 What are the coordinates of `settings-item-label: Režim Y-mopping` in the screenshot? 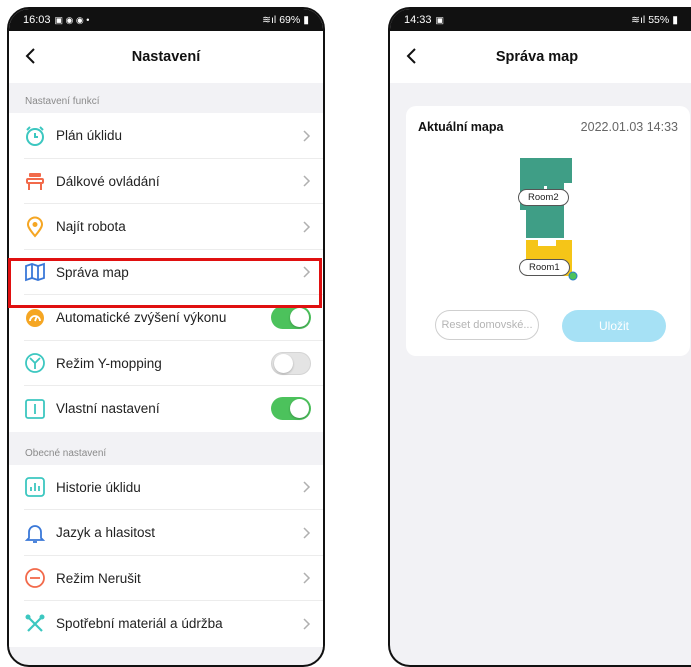 It's located at (109, 363).